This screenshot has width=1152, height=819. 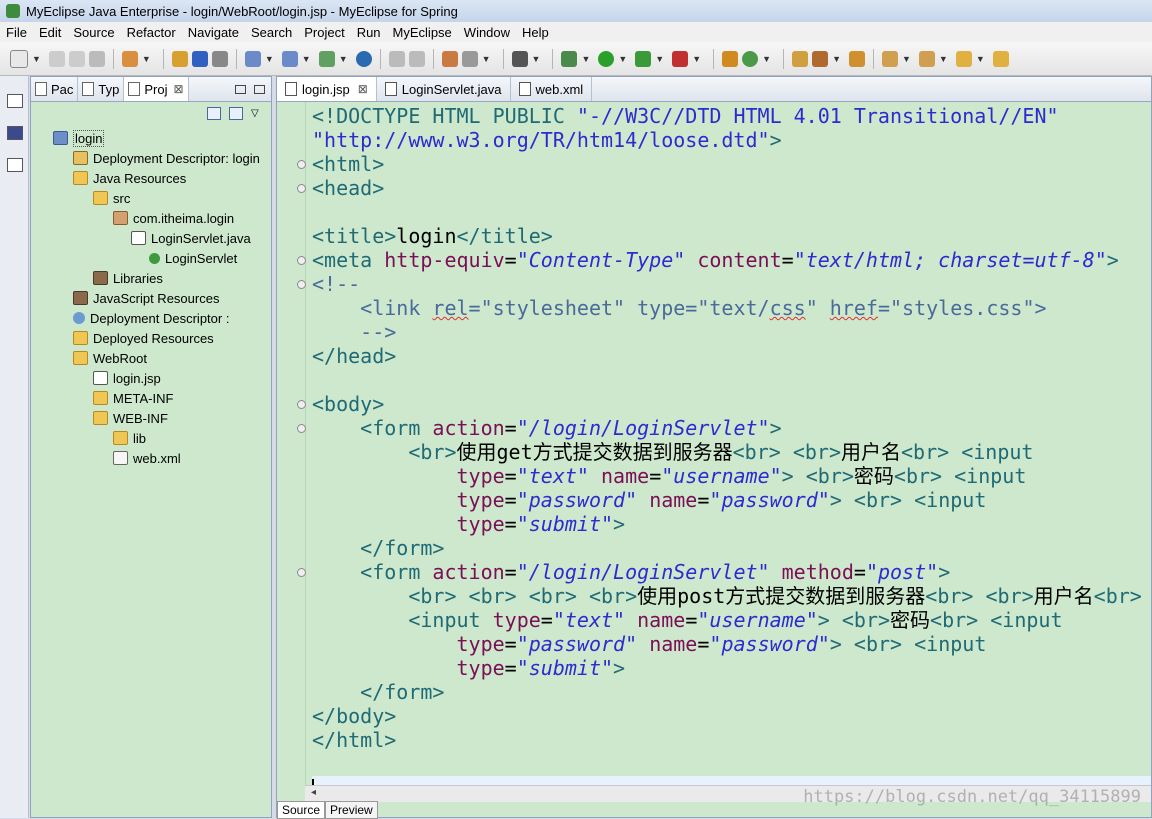 What do you see at coordinates (730, 58) in the screenshot?
I see `new-java-project-icon` at bounding box center [730, 58].